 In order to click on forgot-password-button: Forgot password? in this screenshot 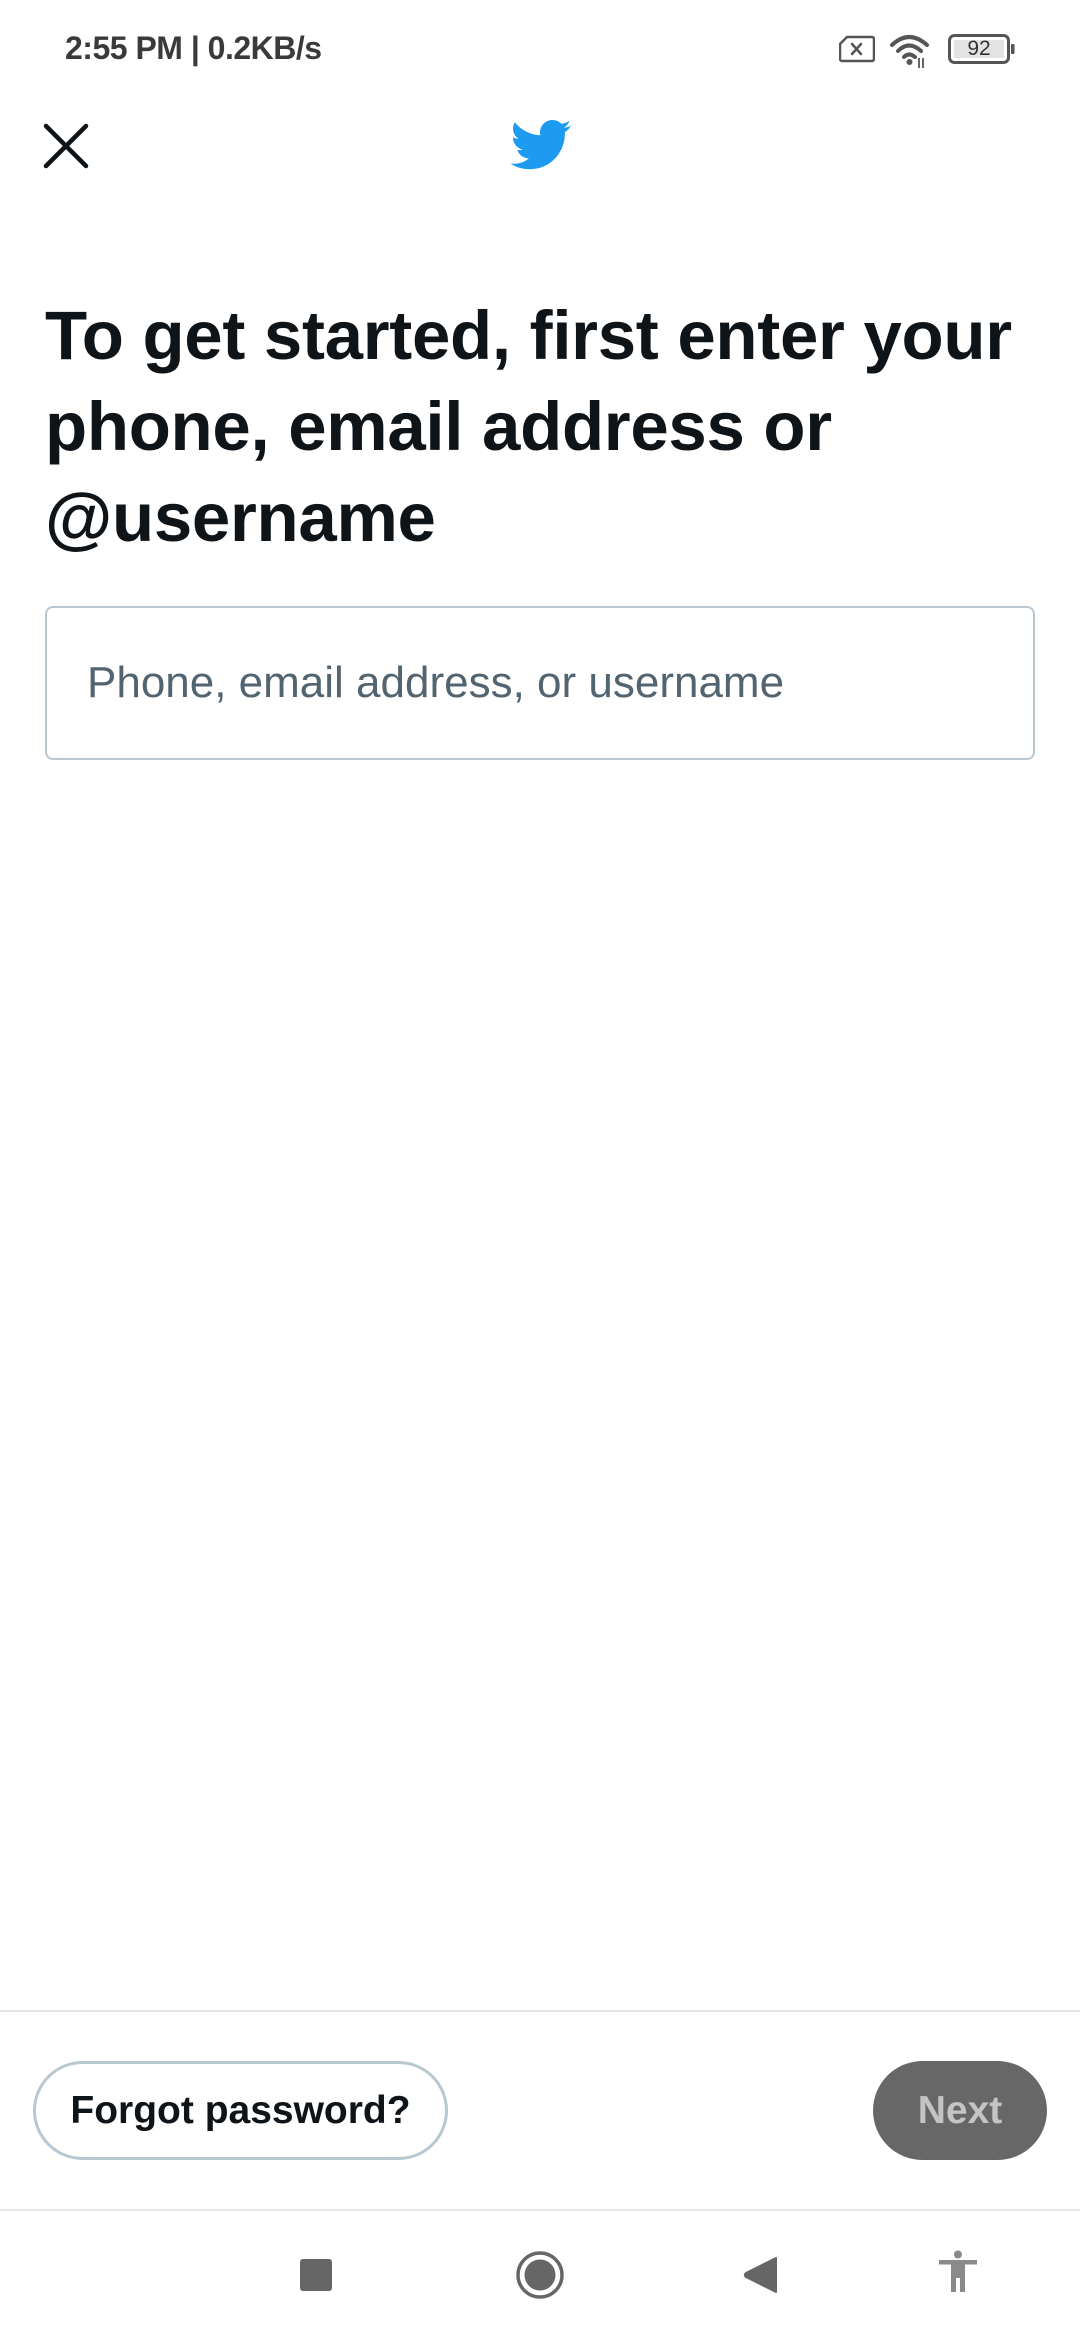, I will do `click(240, 2110)`.